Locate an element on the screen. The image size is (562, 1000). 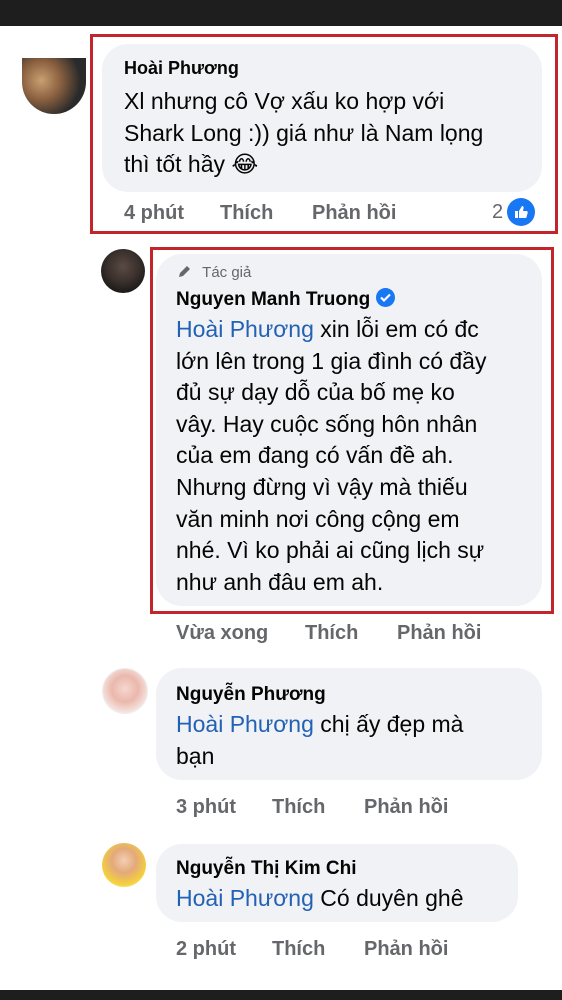
status-bar is located at coordinates (281, 13).